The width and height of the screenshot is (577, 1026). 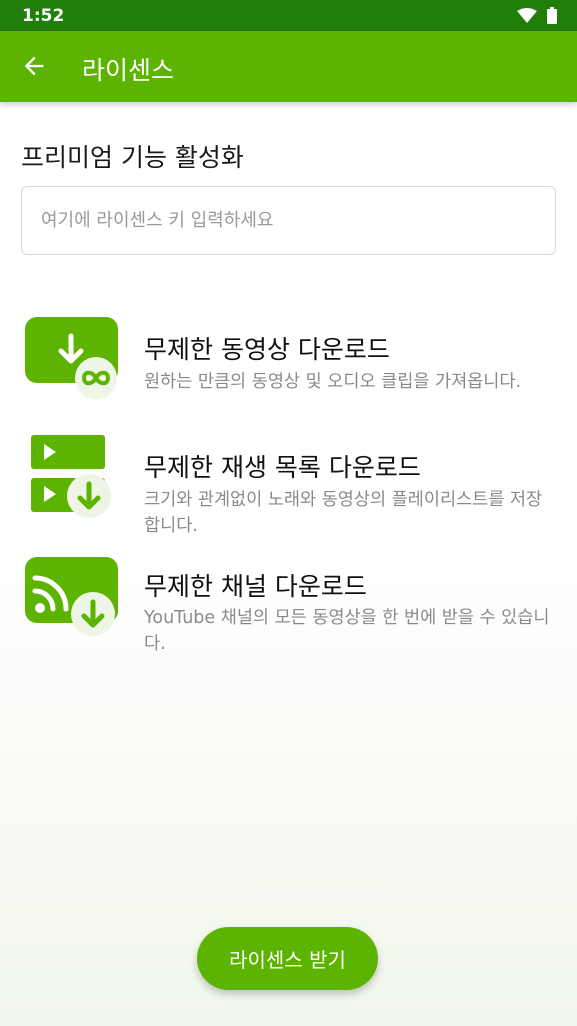 What do you see at coordinates (288, 220) in the screenshot?
I see `license-key-input` at bounding box center [288, 220].